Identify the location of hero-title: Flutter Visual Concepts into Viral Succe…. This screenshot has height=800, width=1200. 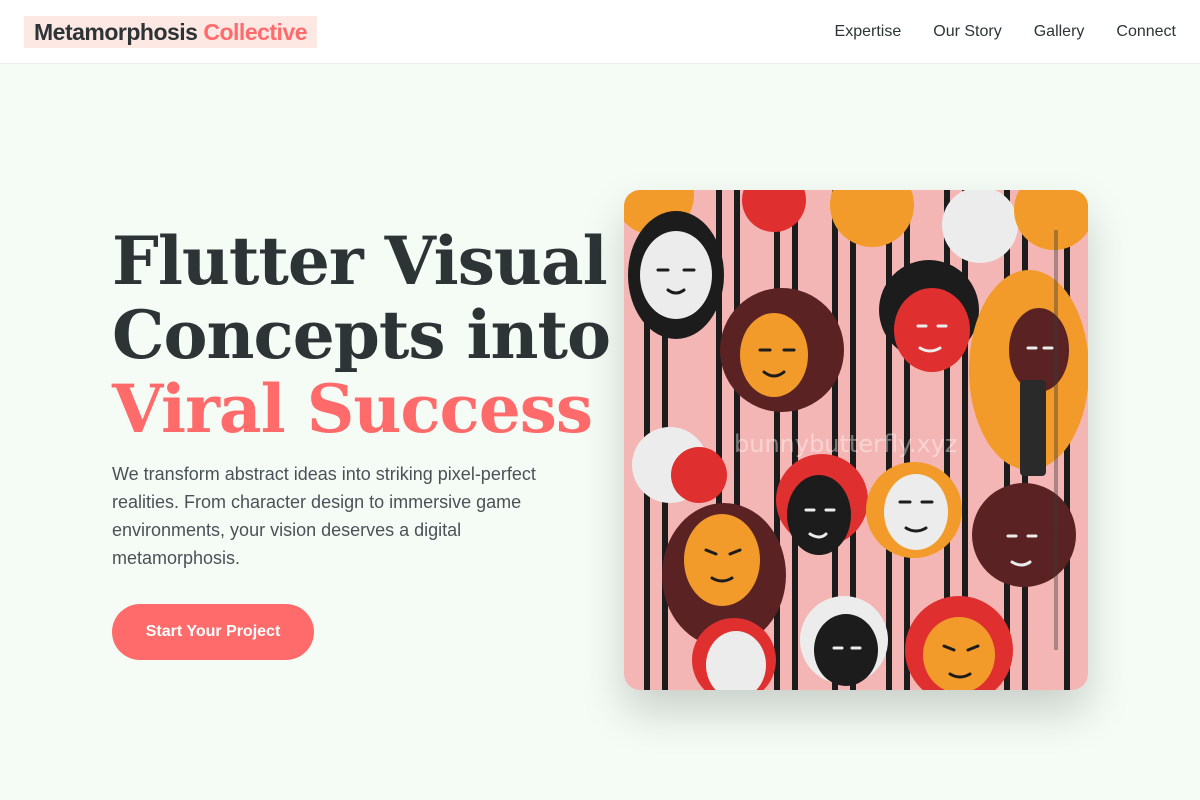
(361, 335).